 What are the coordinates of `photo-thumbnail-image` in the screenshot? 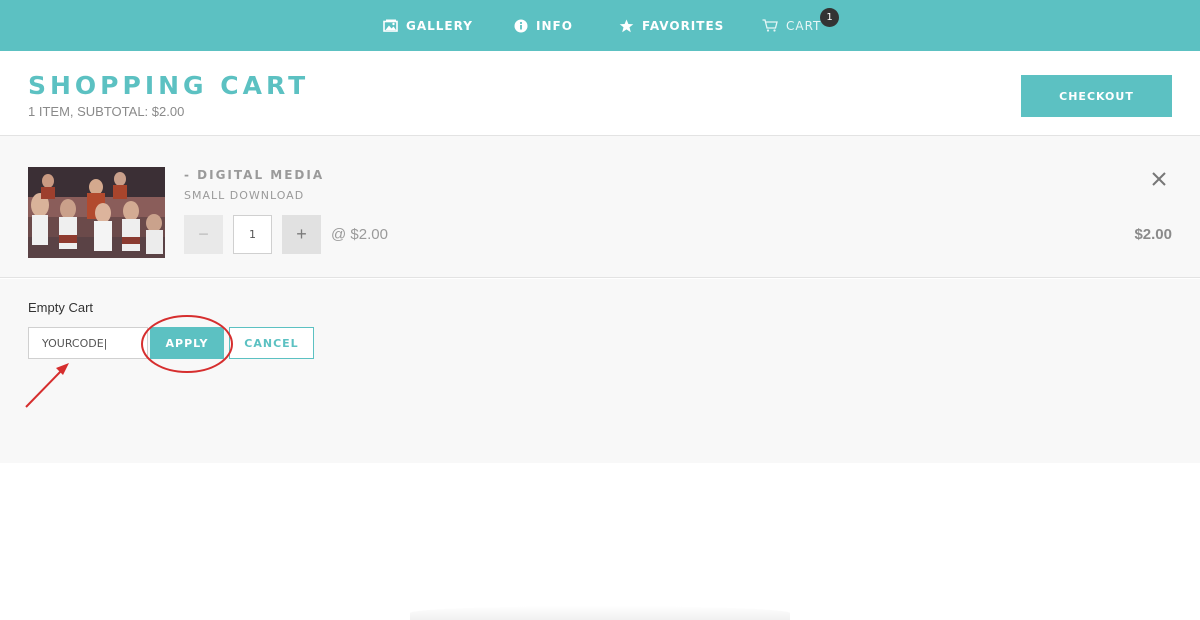 It's located at (96, 212).